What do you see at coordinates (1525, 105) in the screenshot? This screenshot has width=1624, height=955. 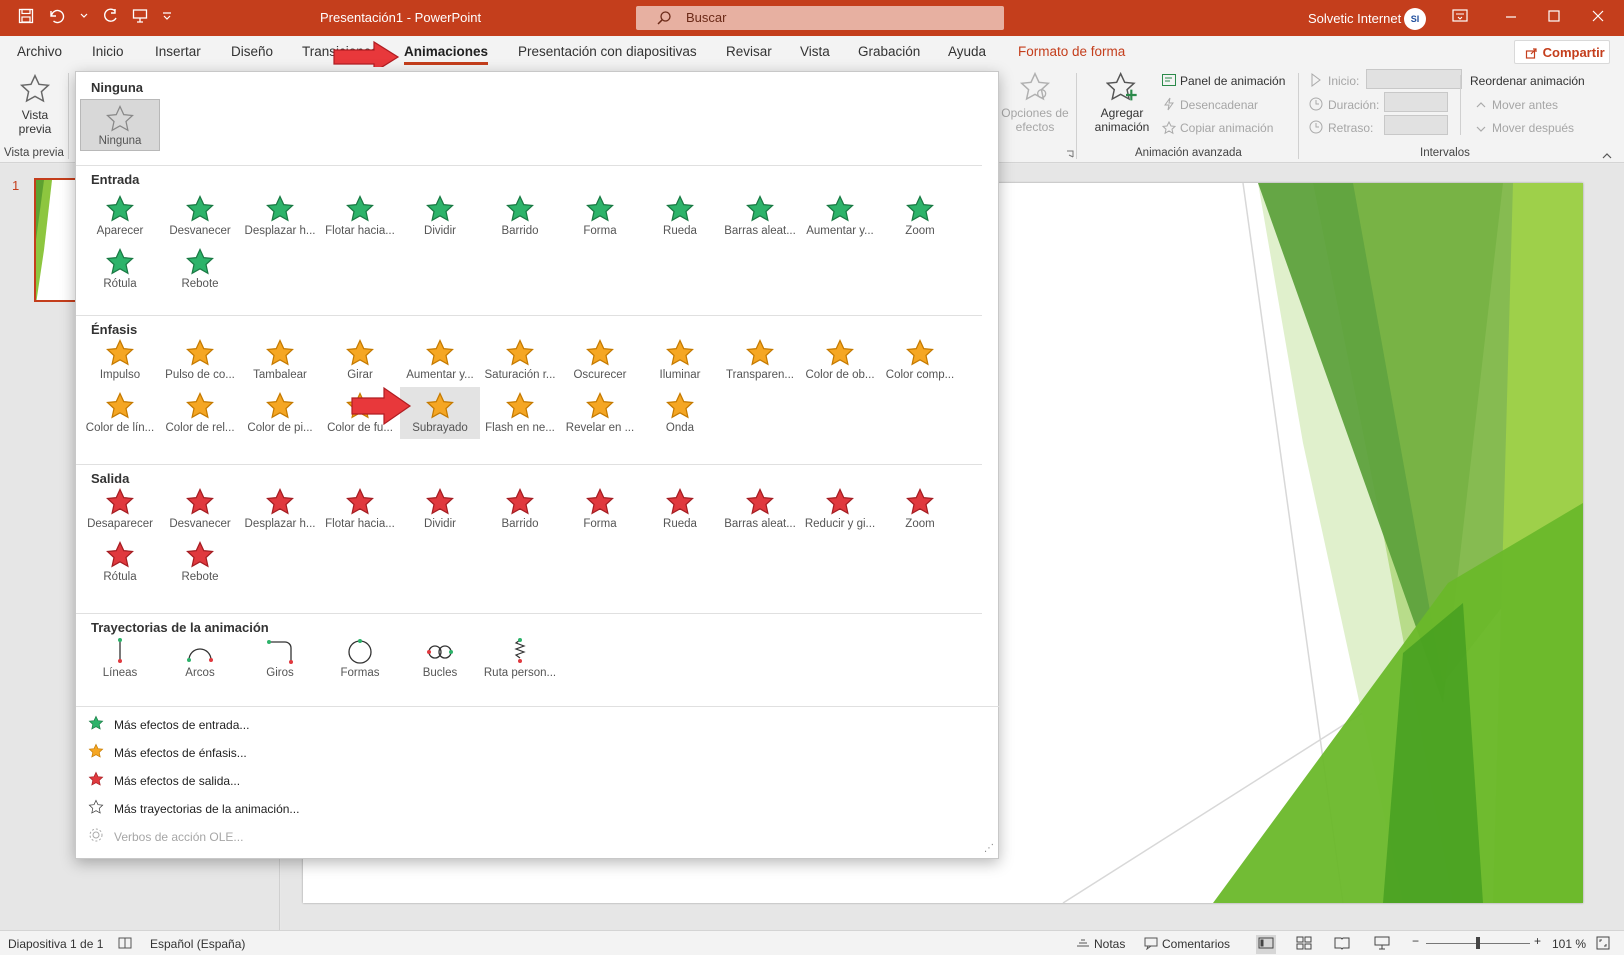 I see `move-earlier-button: Mover antes` at bounding box center [1525, 105].